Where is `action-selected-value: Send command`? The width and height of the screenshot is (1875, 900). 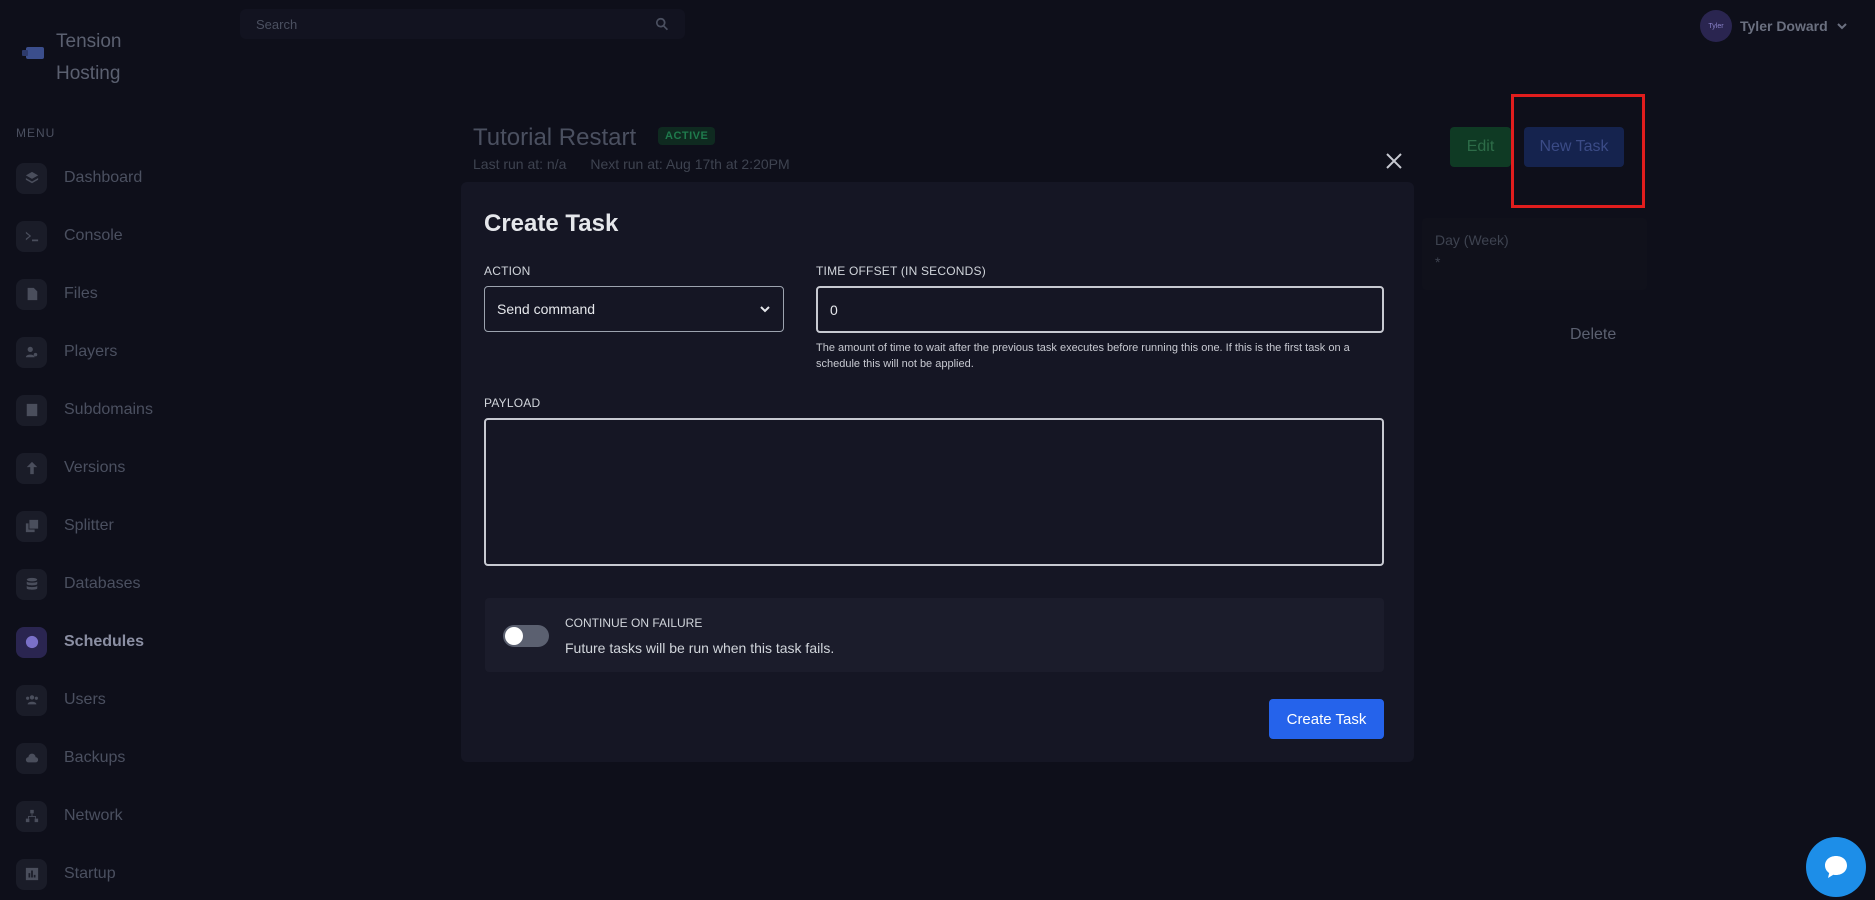
action-selected-value: Send command is located at coordinates (546, 309).